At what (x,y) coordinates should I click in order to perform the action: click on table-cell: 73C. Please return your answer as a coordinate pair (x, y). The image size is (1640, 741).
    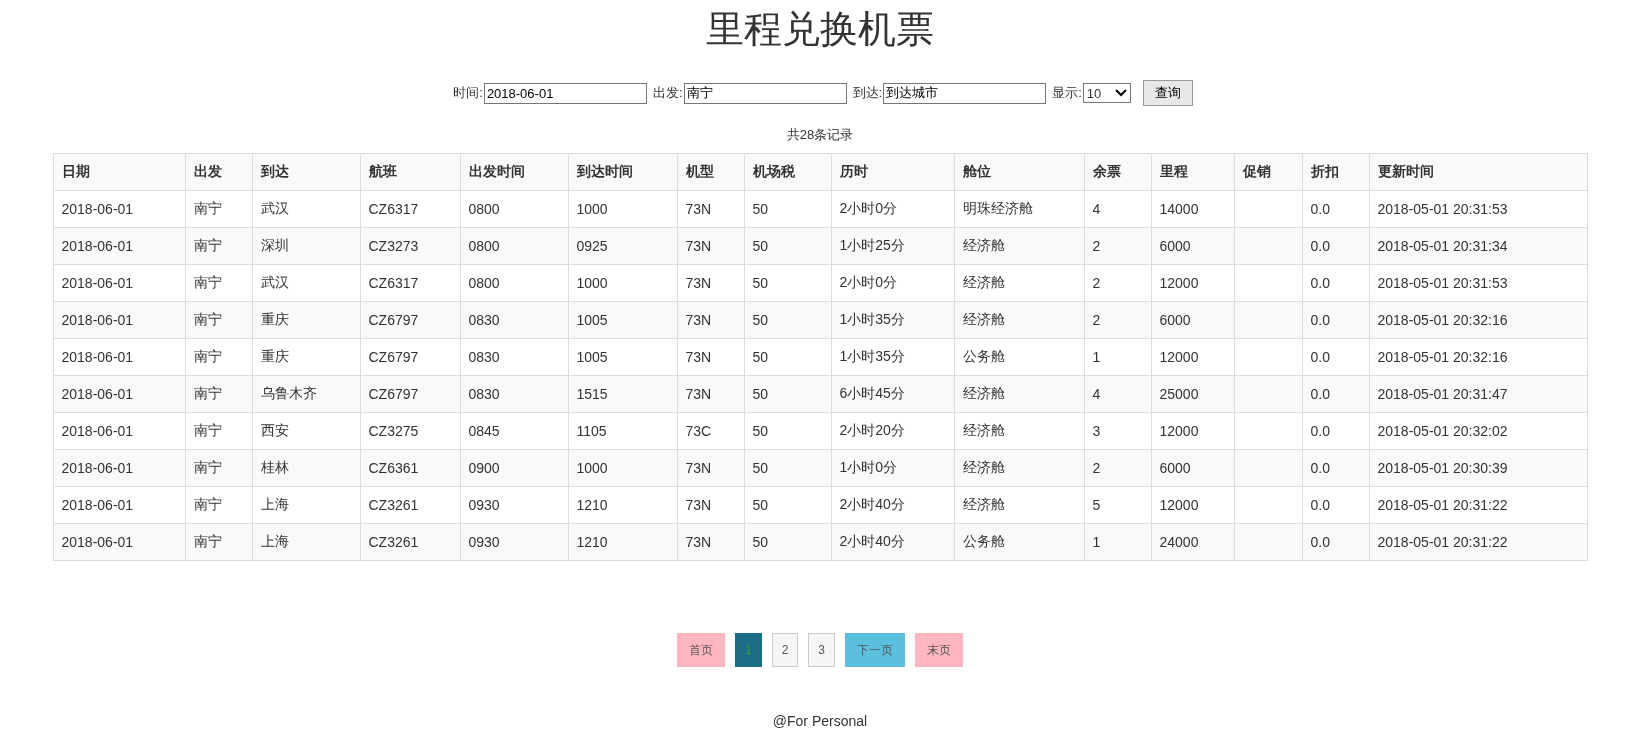
    Looking at the image, I should click on (710, 431).